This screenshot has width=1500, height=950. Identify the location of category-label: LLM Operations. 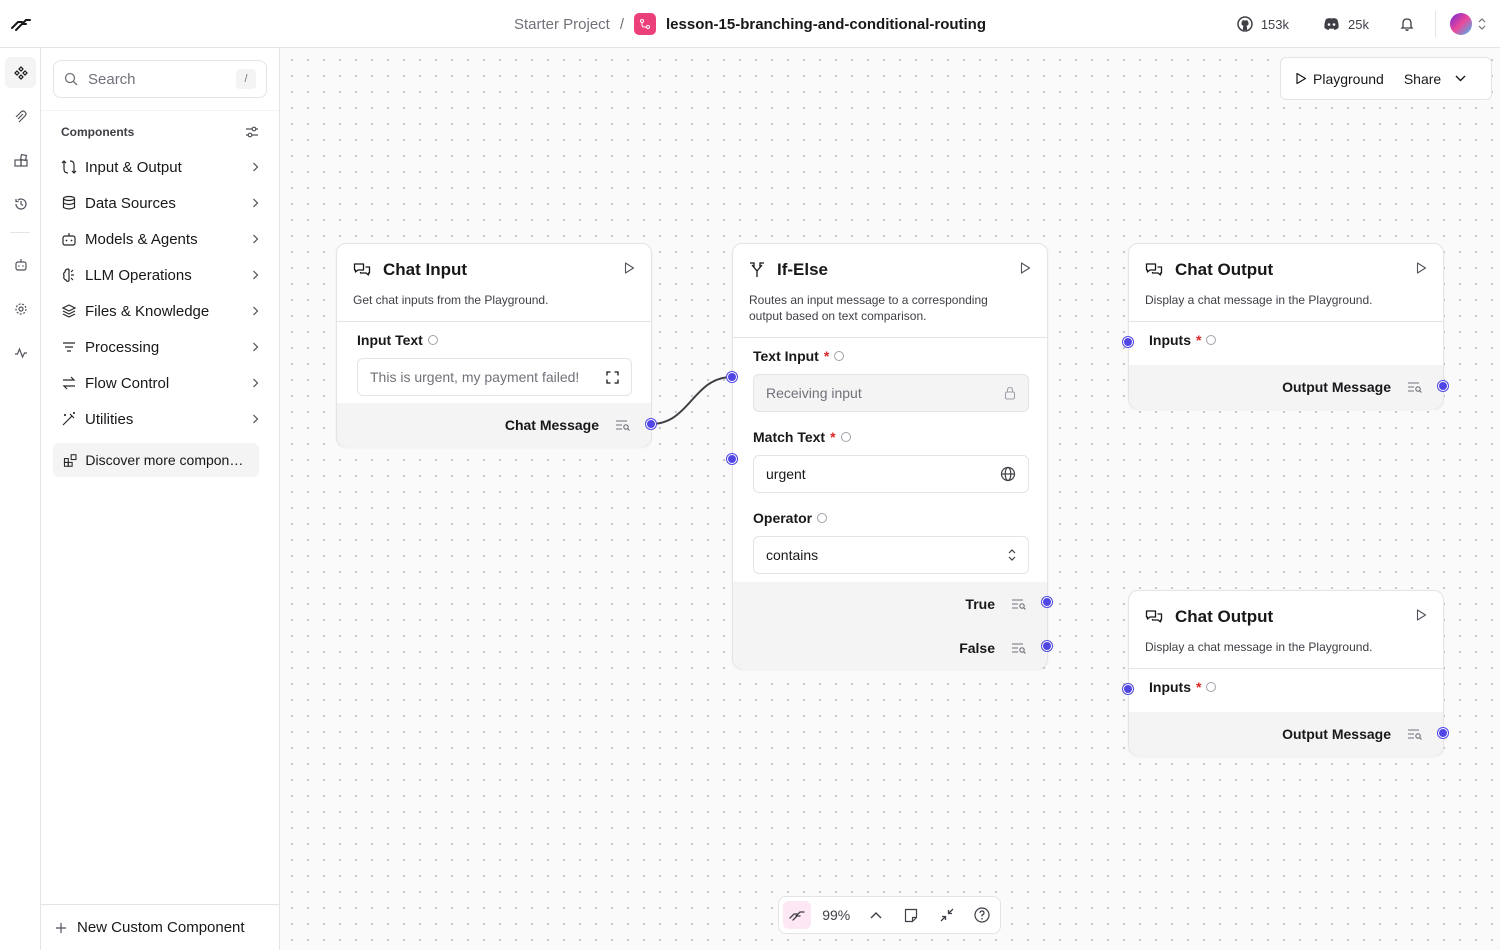
(138, 275).